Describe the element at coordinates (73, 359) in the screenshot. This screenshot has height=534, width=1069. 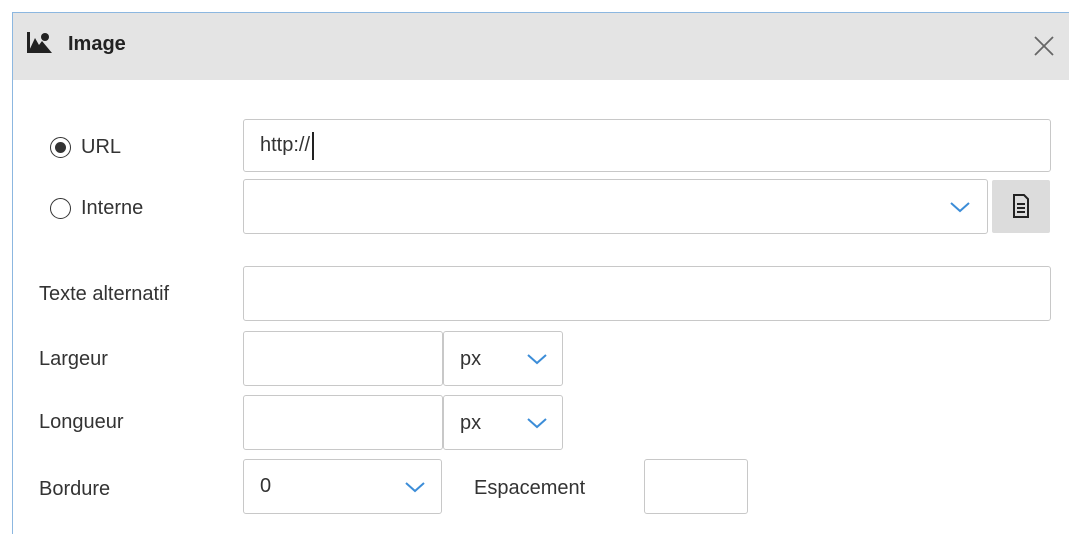
I see `width-label: Largeur` at that location.